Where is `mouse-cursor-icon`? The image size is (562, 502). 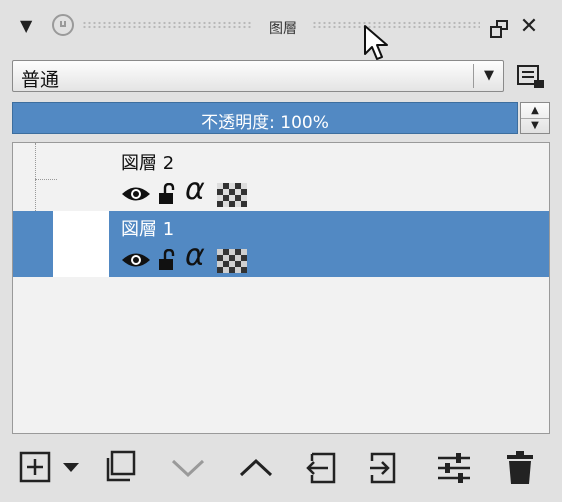 mouse-cursor-icon is located at coordinates (376, 42).